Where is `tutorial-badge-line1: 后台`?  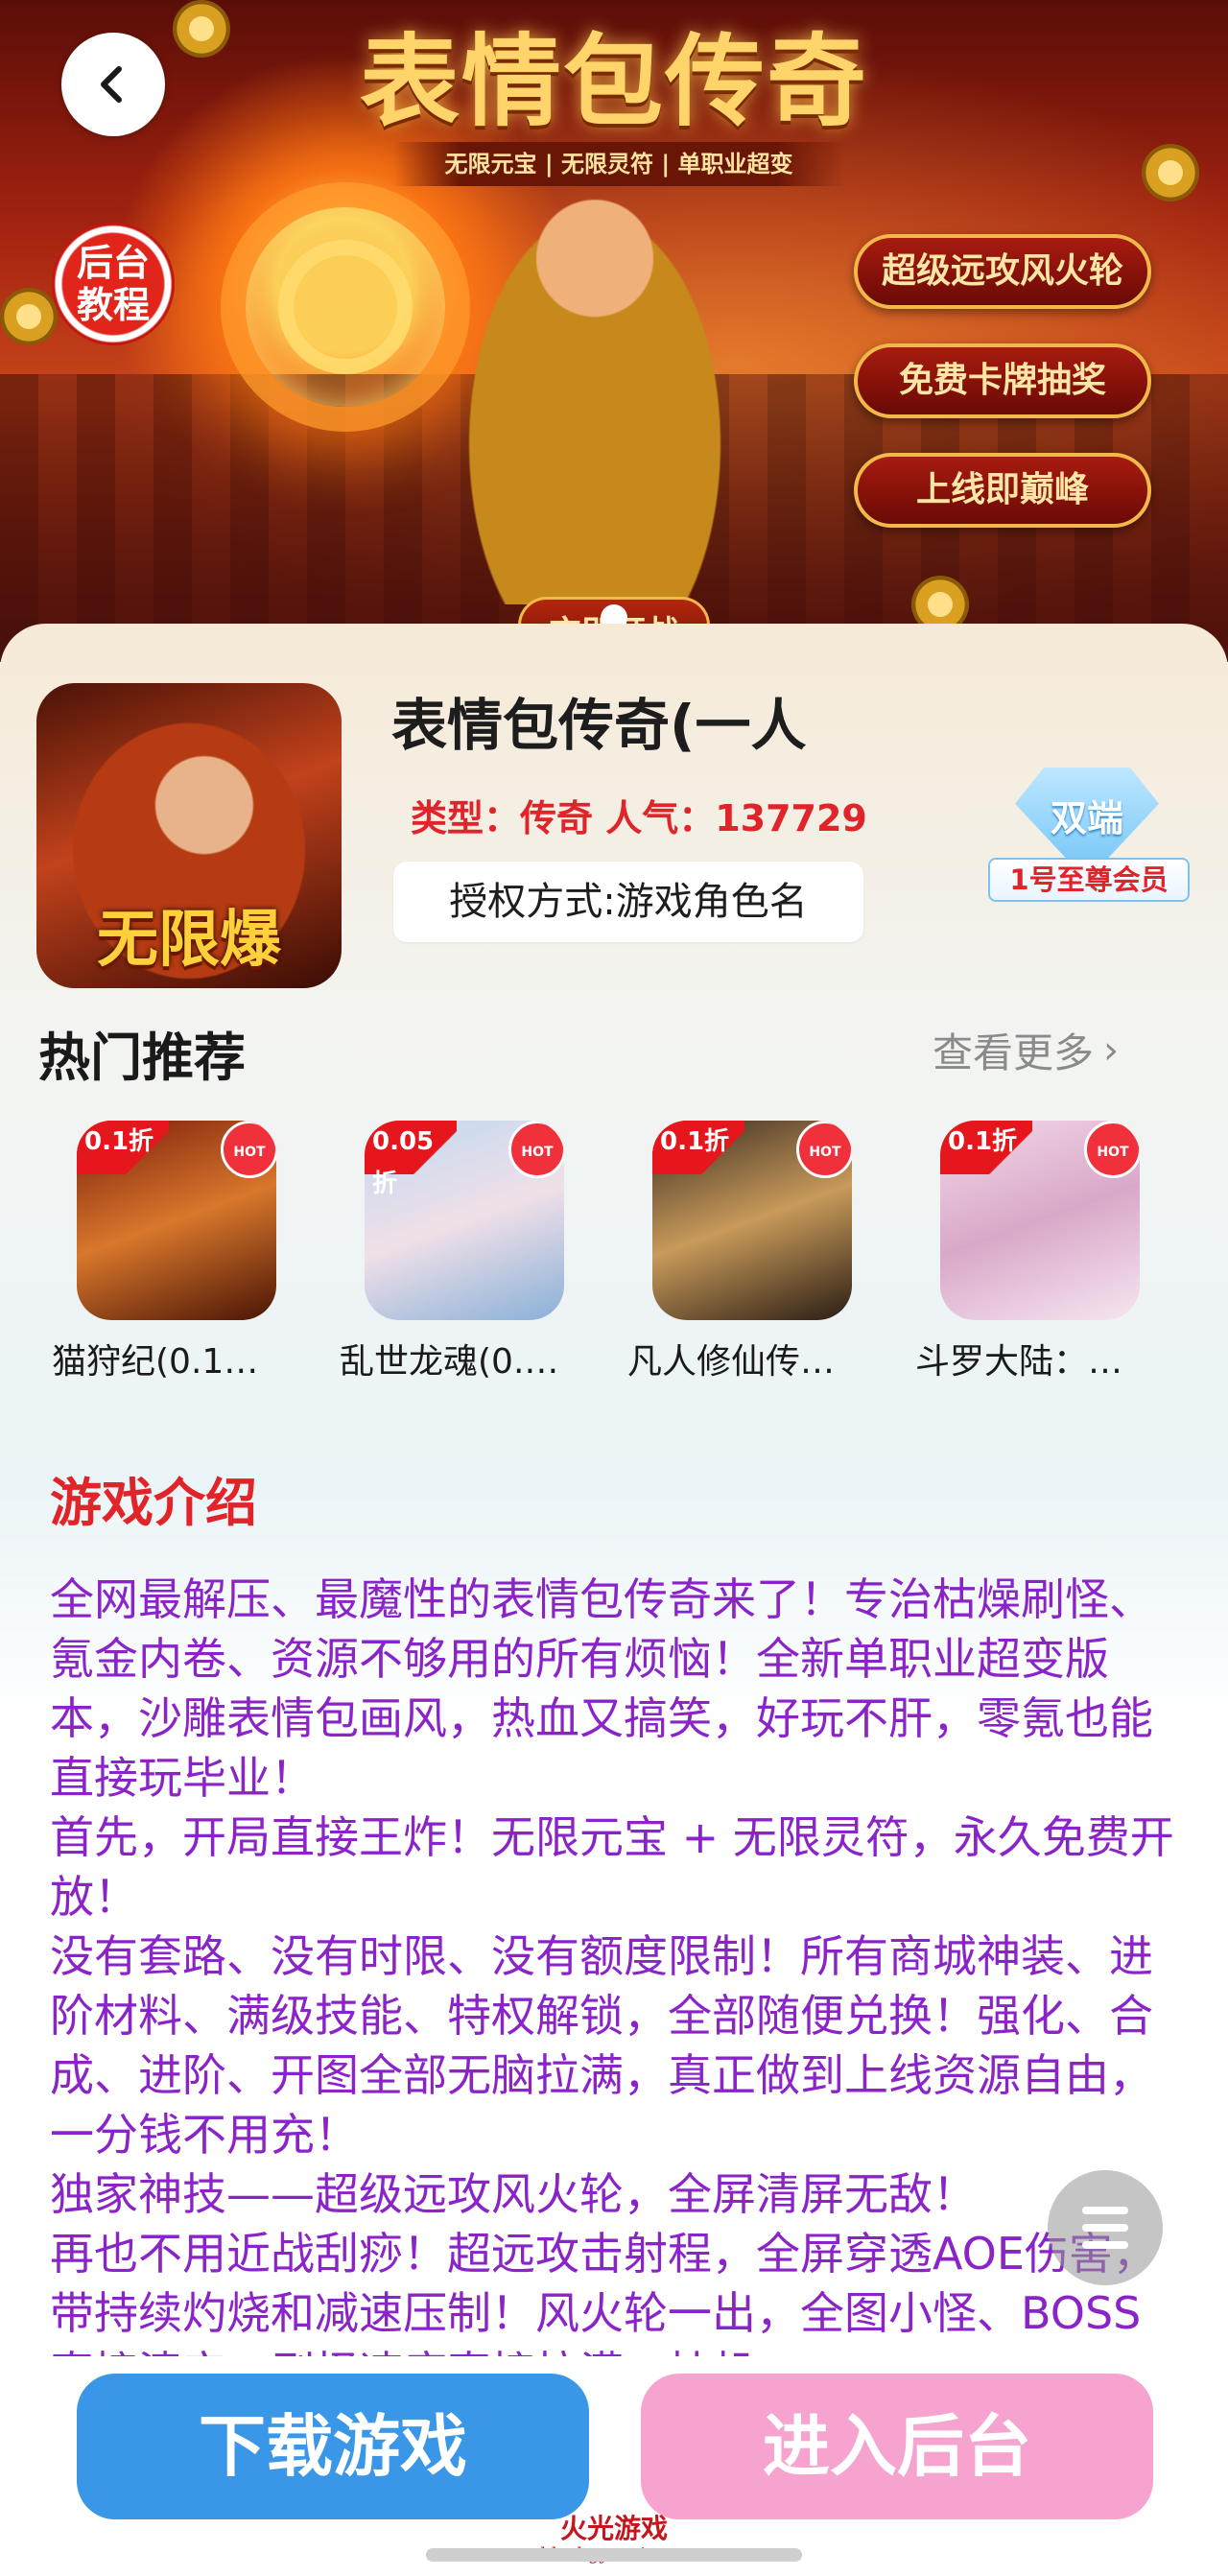 tutorial-badge-line1: 后台 is located at coordinates (113, 263).